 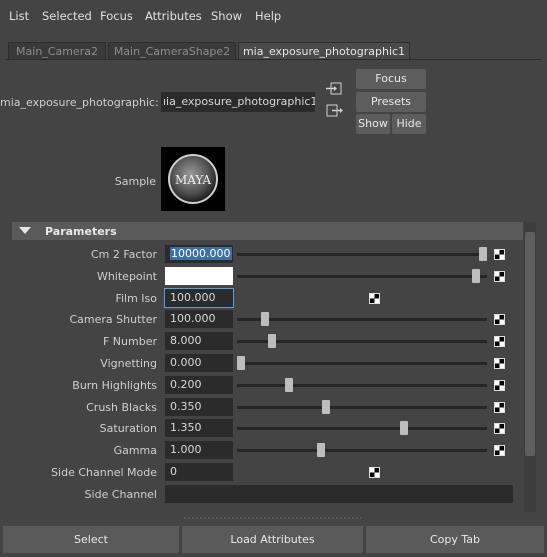 What do you see at coordinates (136, 298) in the screenshot?
I see `param-label: Film Iso` at bounding box center [136, 298].